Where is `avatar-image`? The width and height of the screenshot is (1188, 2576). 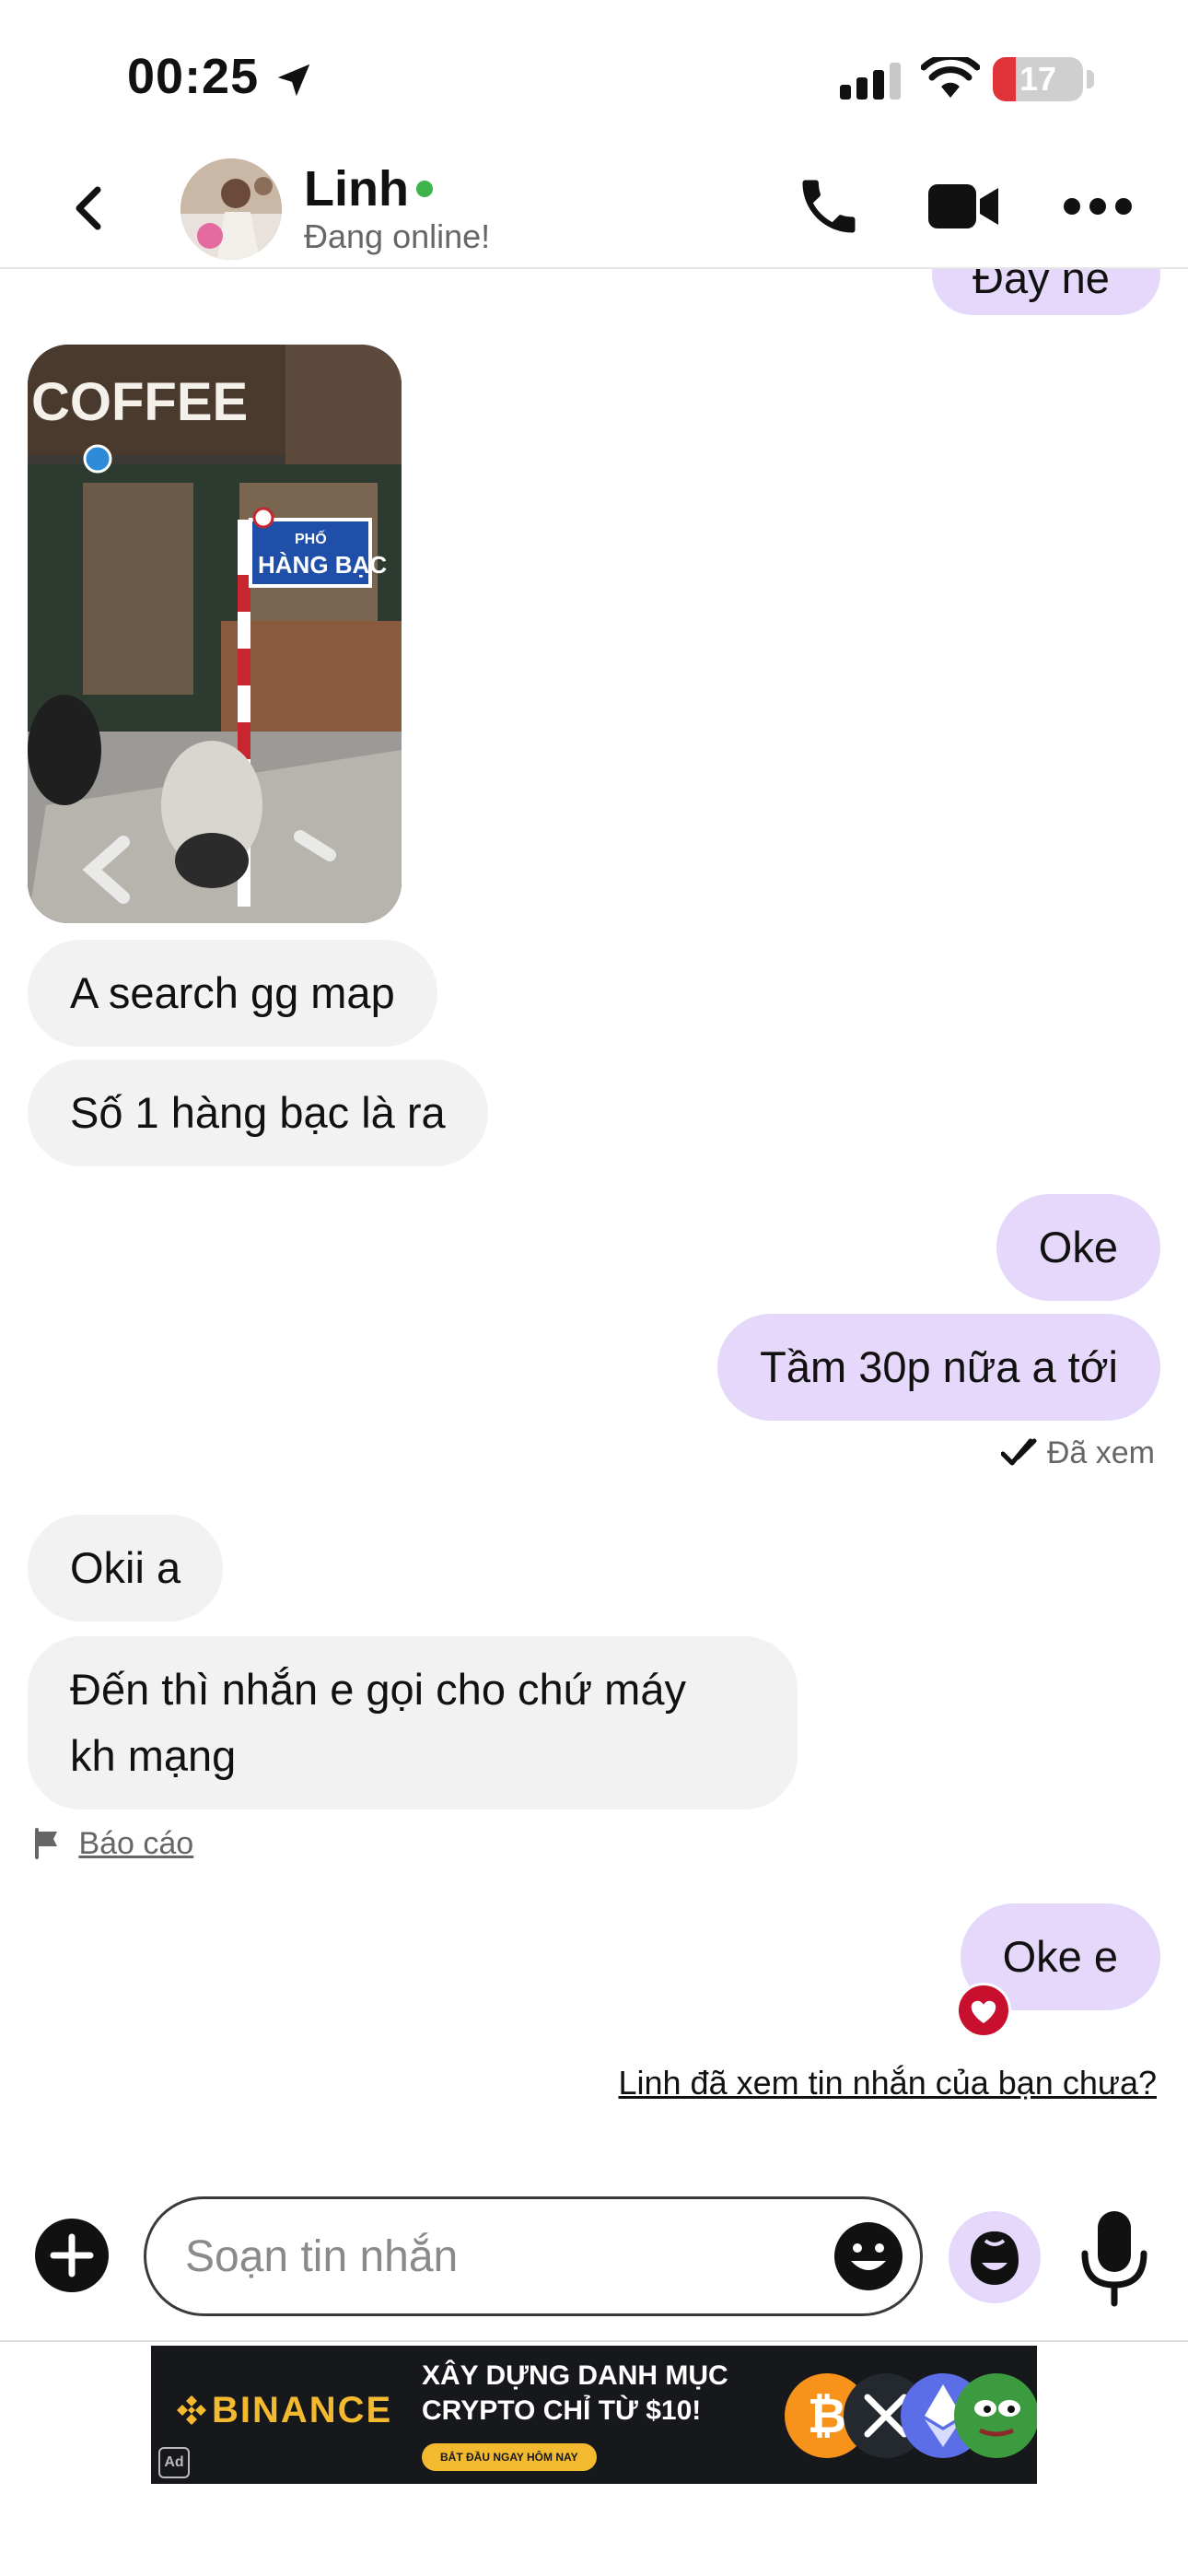
avatar-image is located at coordinates (231, 209).